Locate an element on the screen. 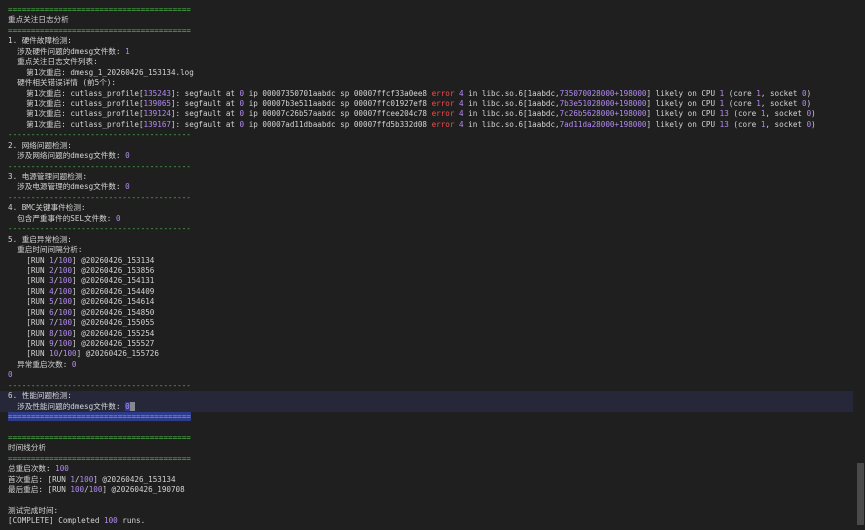 The width and height of the screenshot is (865, 530). vertical-scrollbar is located at coordinates (860, 265).